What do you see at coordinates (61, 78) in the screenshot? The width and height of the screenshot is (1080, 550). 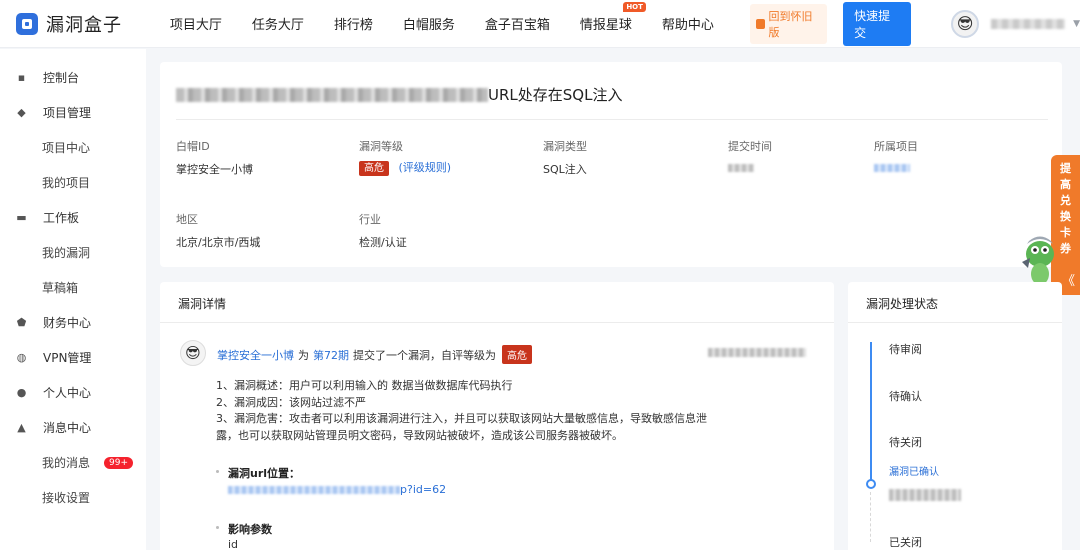 I see `sidebar-item-label: 控制台` at bounding box center [61, 78].